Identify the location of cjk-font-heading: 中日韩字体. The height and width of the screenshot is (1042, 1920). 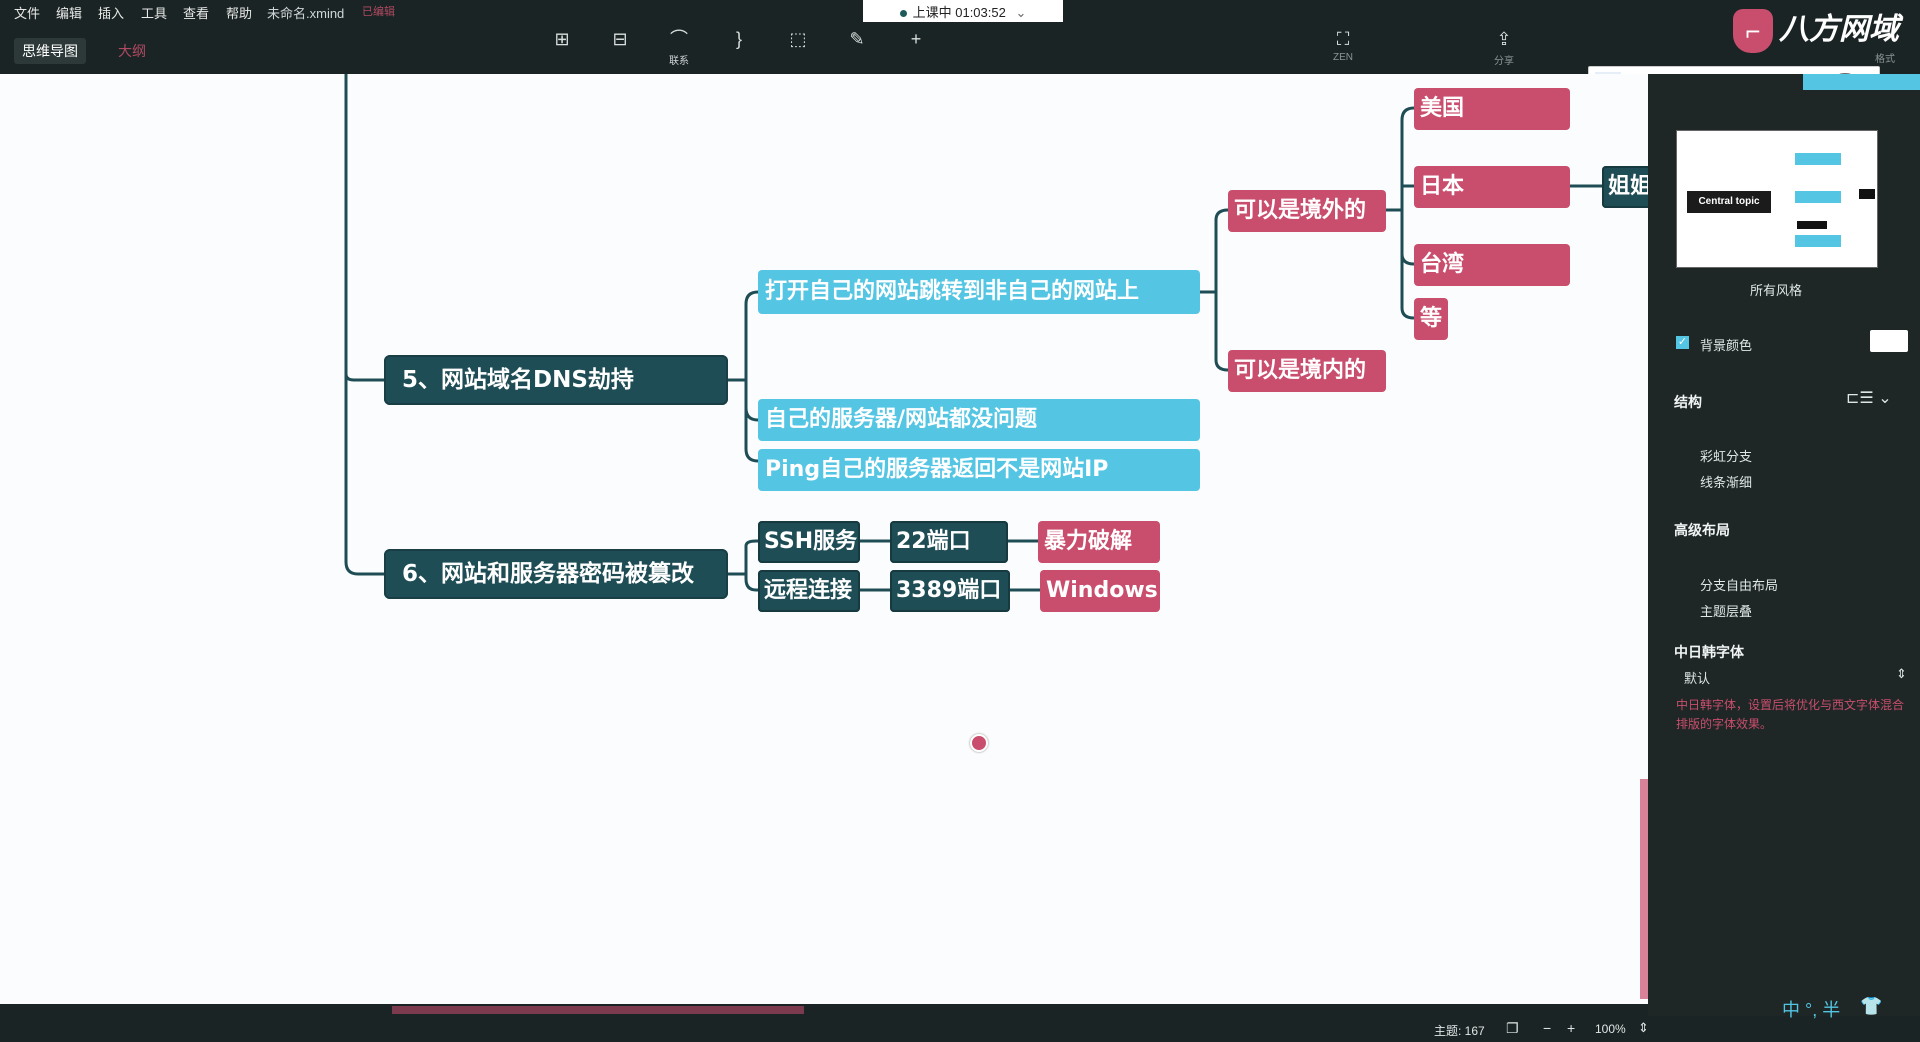
(1709, 652).